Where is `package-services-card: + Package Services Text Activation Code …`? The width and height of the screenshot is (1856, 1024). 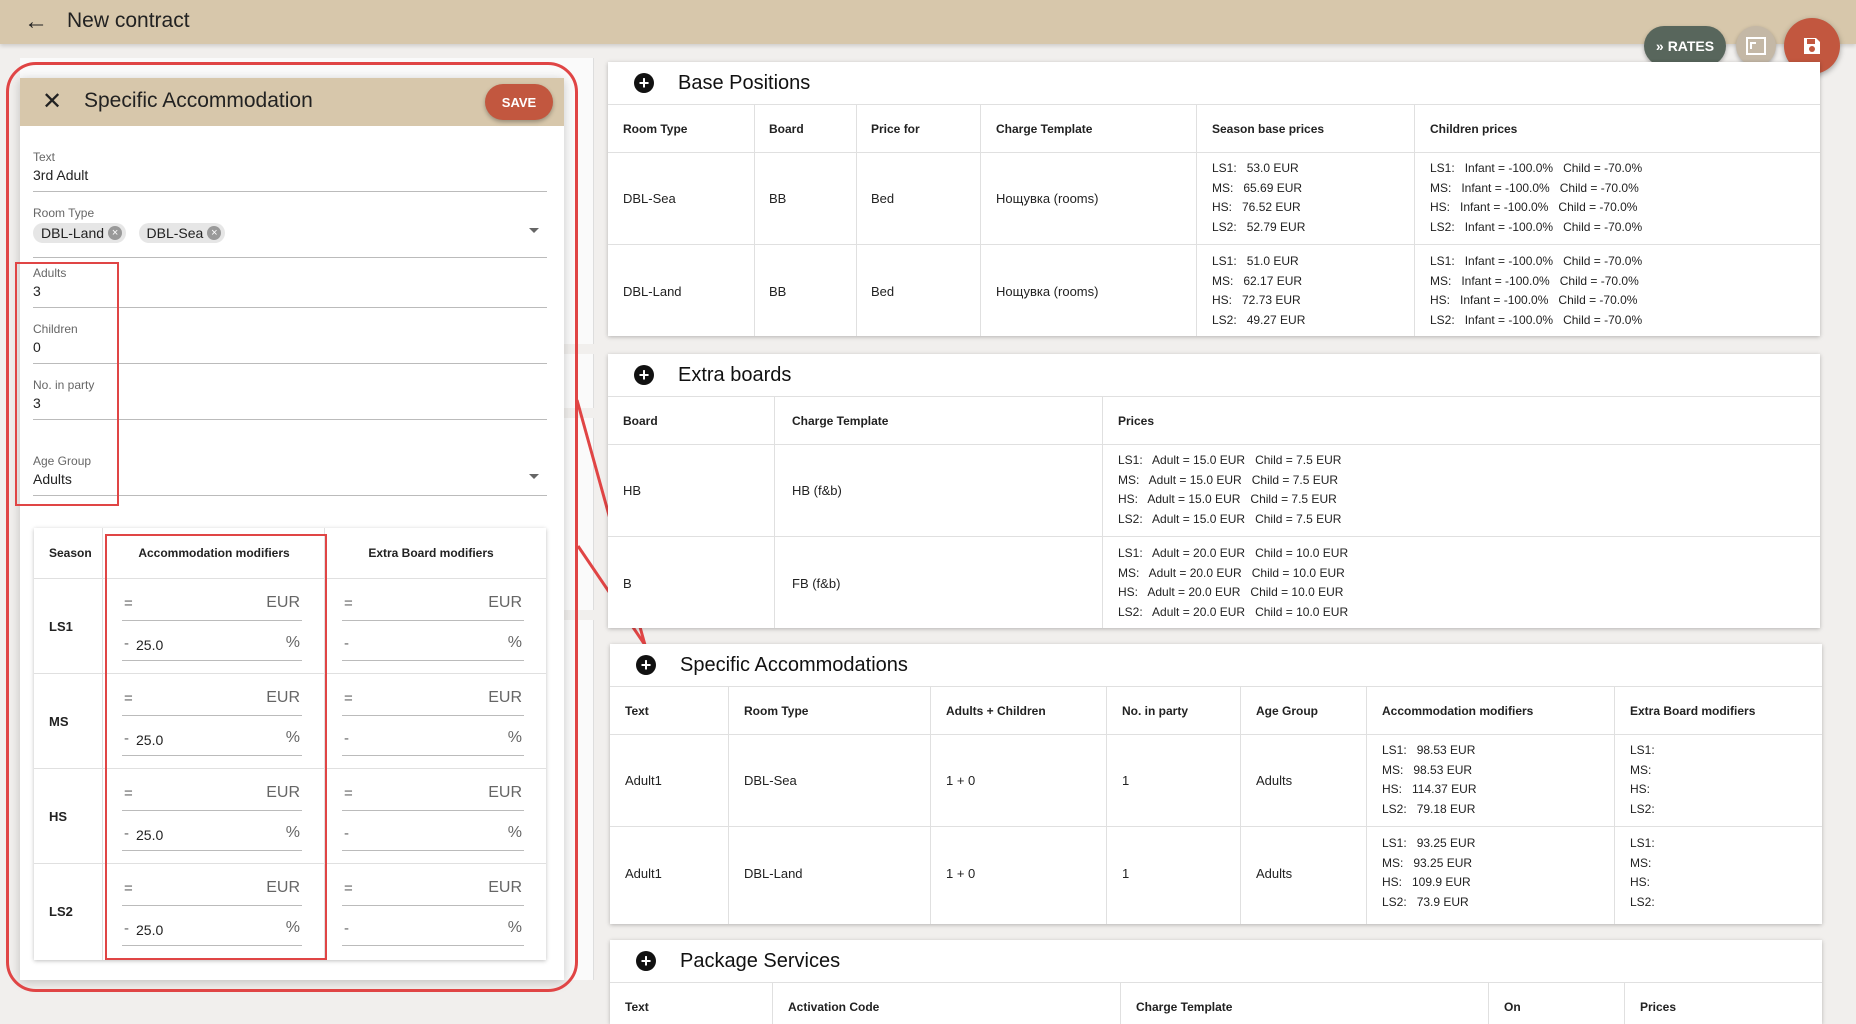 package-services-card: + Package Services Text Activation Code … is located at coordinates (1216, 982).